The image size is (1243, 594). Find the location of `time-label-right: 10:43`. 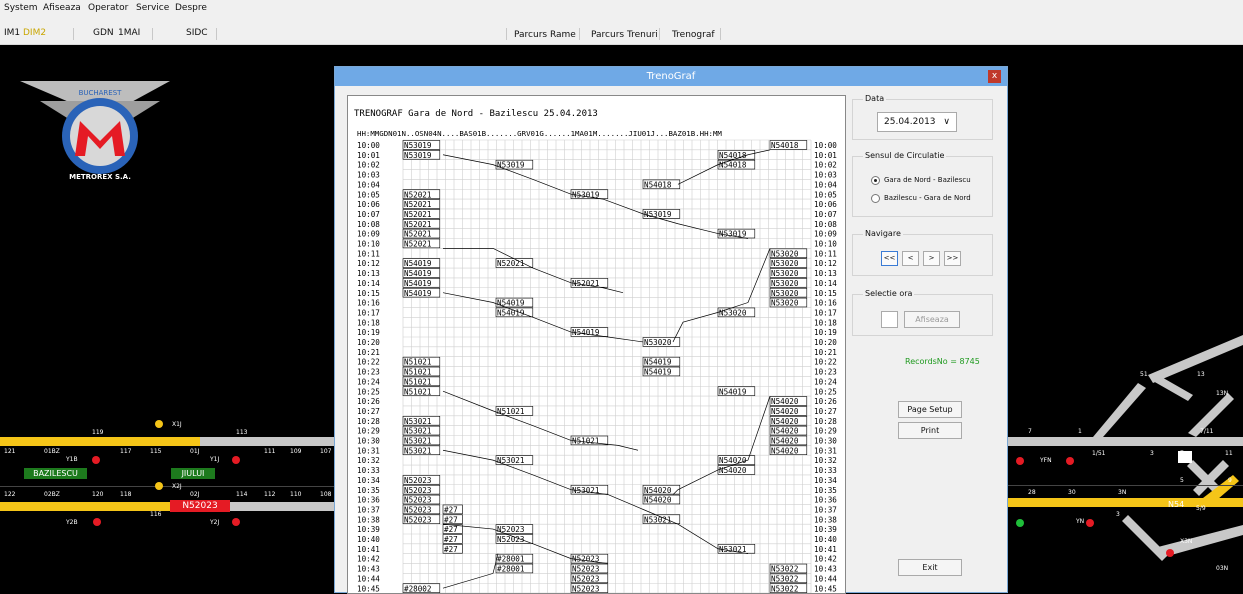

time-label-right: 10:43 is located at coordinates (825, 569).